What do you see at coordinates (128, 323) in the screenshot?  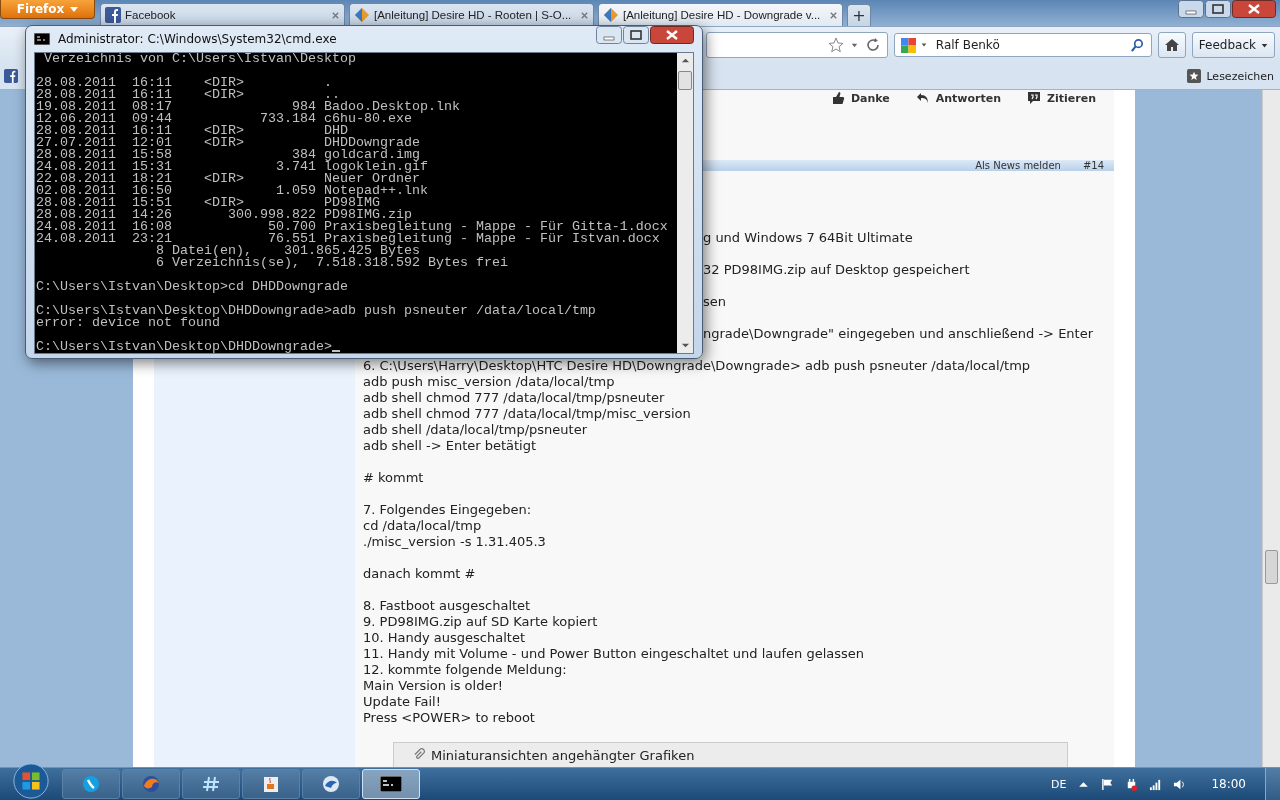 I see `console-text-line: error: device not found` at bounding box center [128, 323].